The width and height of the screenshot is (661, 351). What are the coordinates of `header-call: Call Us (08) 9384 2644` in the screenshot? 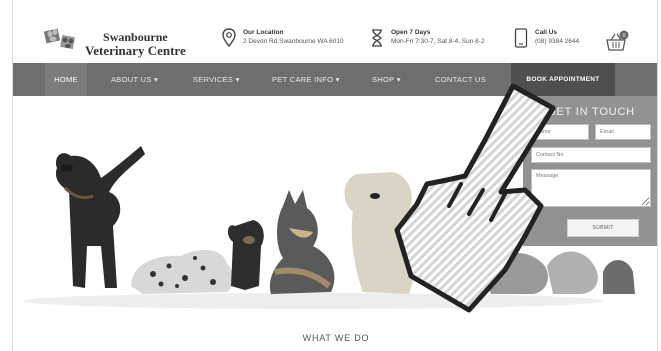 It's located at (546, 38).